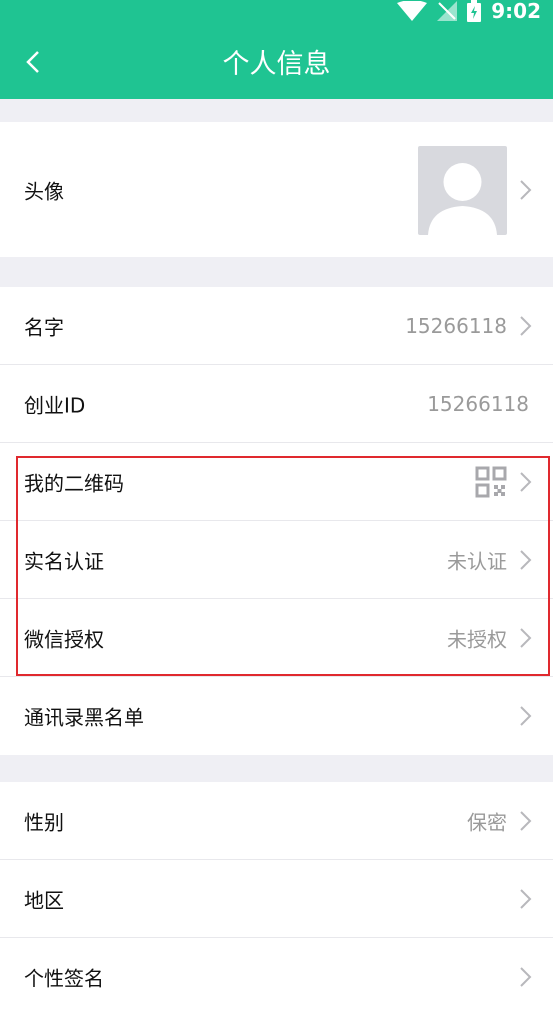 The image size is (553, 1016). What do you see at coordinates (44, 900) in the screenshot?
I see `item-label: 地区` at bounding box center [44, 900].